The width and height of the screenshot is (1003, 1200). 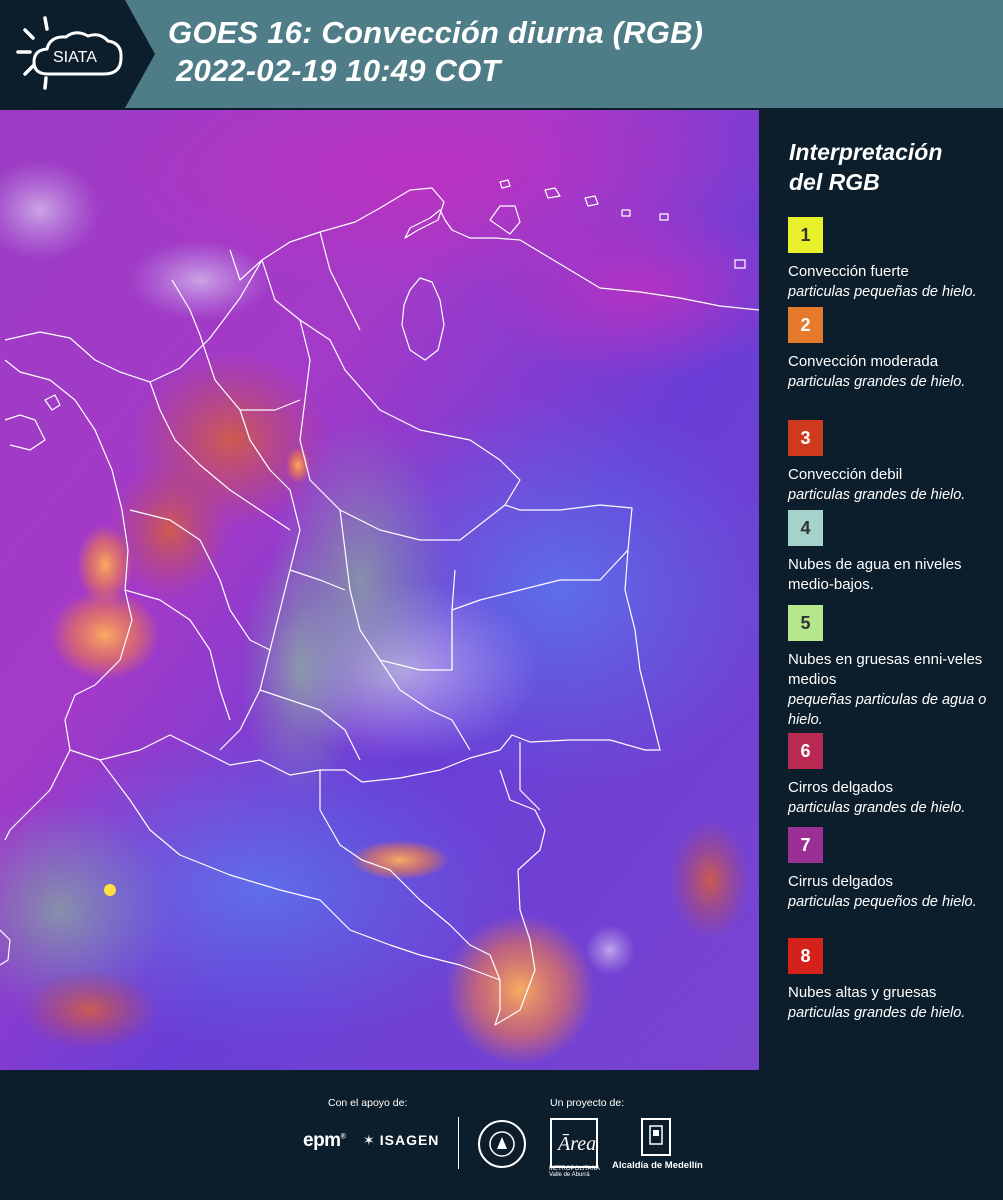 I want to click on legend-item-4: 4 Nubes de agua en niveles medio-bajos., so click(x=893, y=552).